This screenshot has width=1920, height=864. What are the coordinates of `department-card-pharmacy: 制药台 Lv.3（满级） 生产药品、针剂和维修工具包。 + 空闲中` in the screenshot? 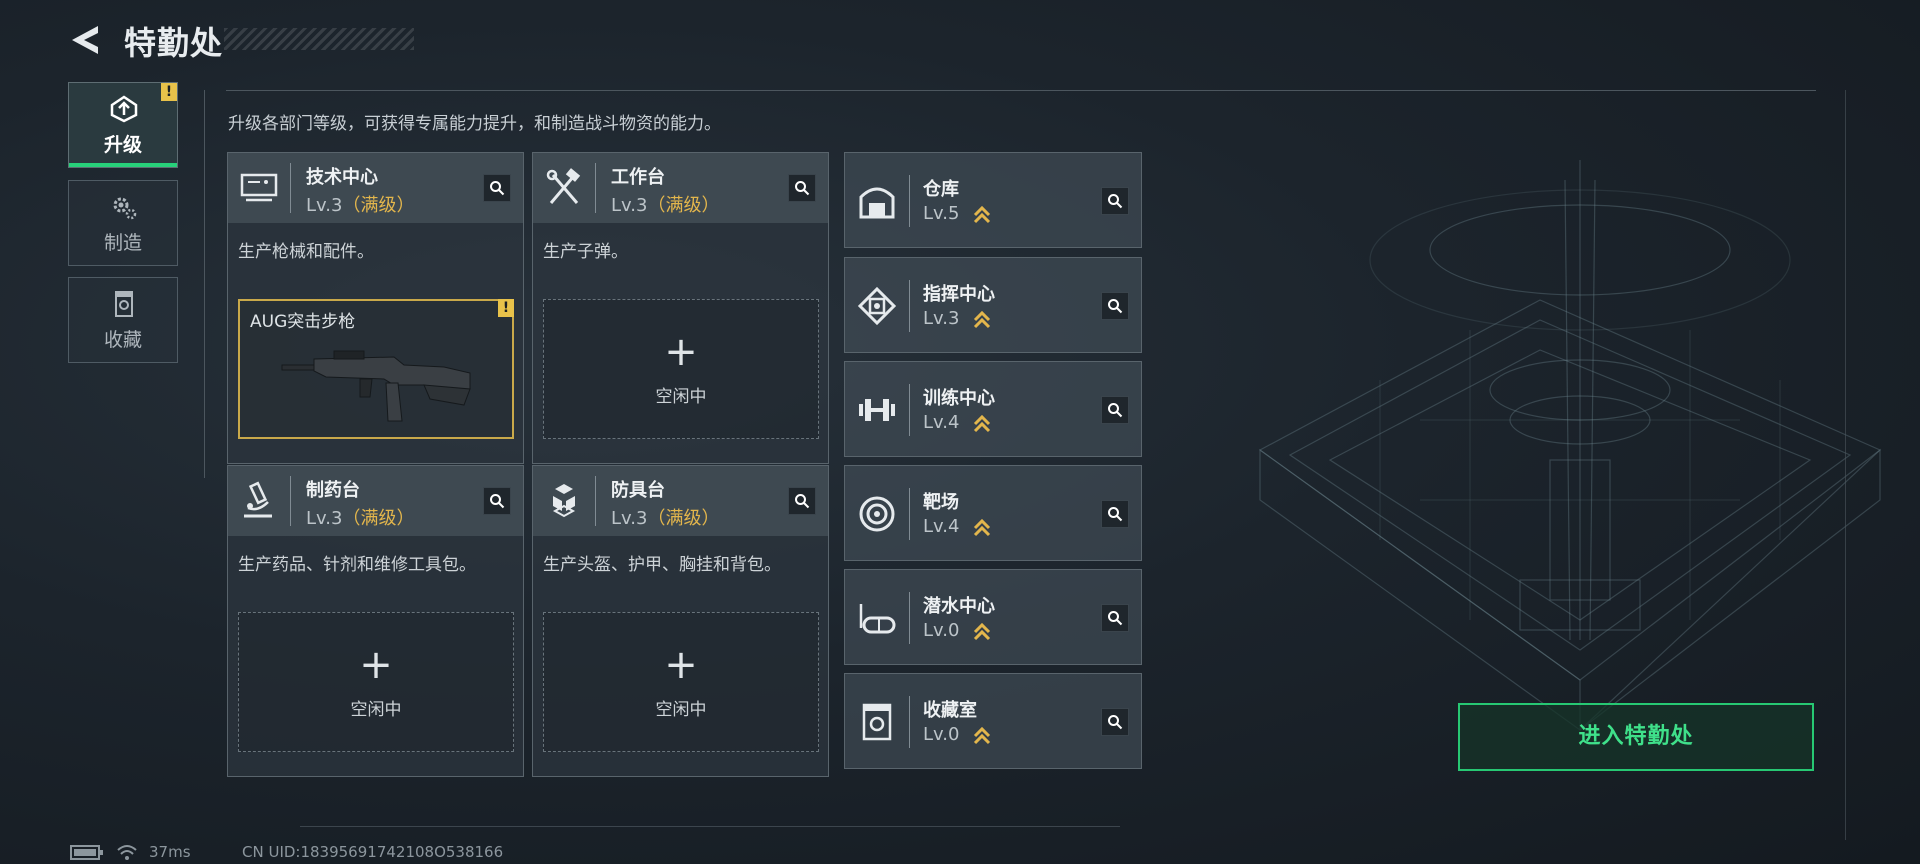 It's located at (375, 621).